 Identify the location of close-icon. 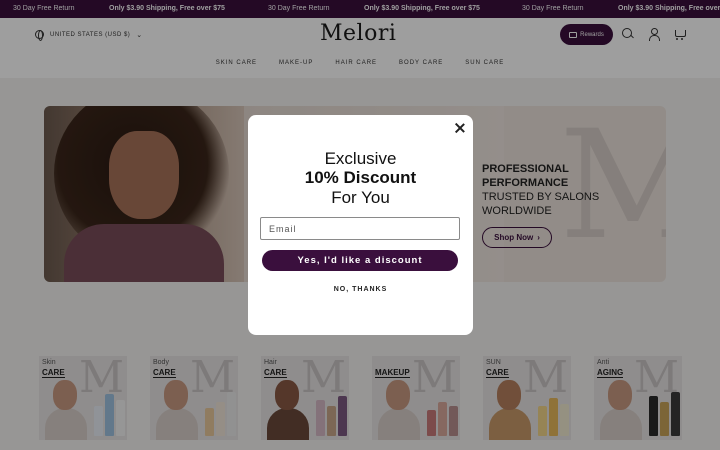
(460, 128).